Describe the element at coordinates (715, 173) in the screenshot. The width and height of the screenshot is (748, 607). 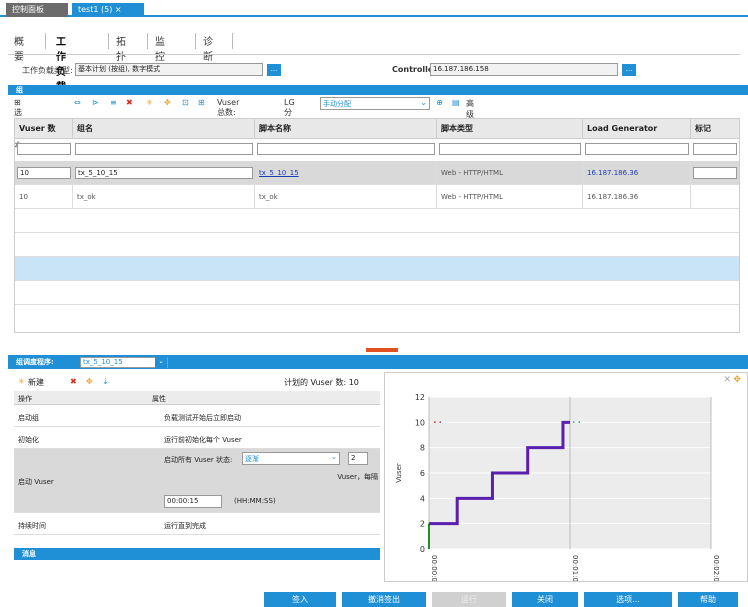
I see `tag-input` at that location.